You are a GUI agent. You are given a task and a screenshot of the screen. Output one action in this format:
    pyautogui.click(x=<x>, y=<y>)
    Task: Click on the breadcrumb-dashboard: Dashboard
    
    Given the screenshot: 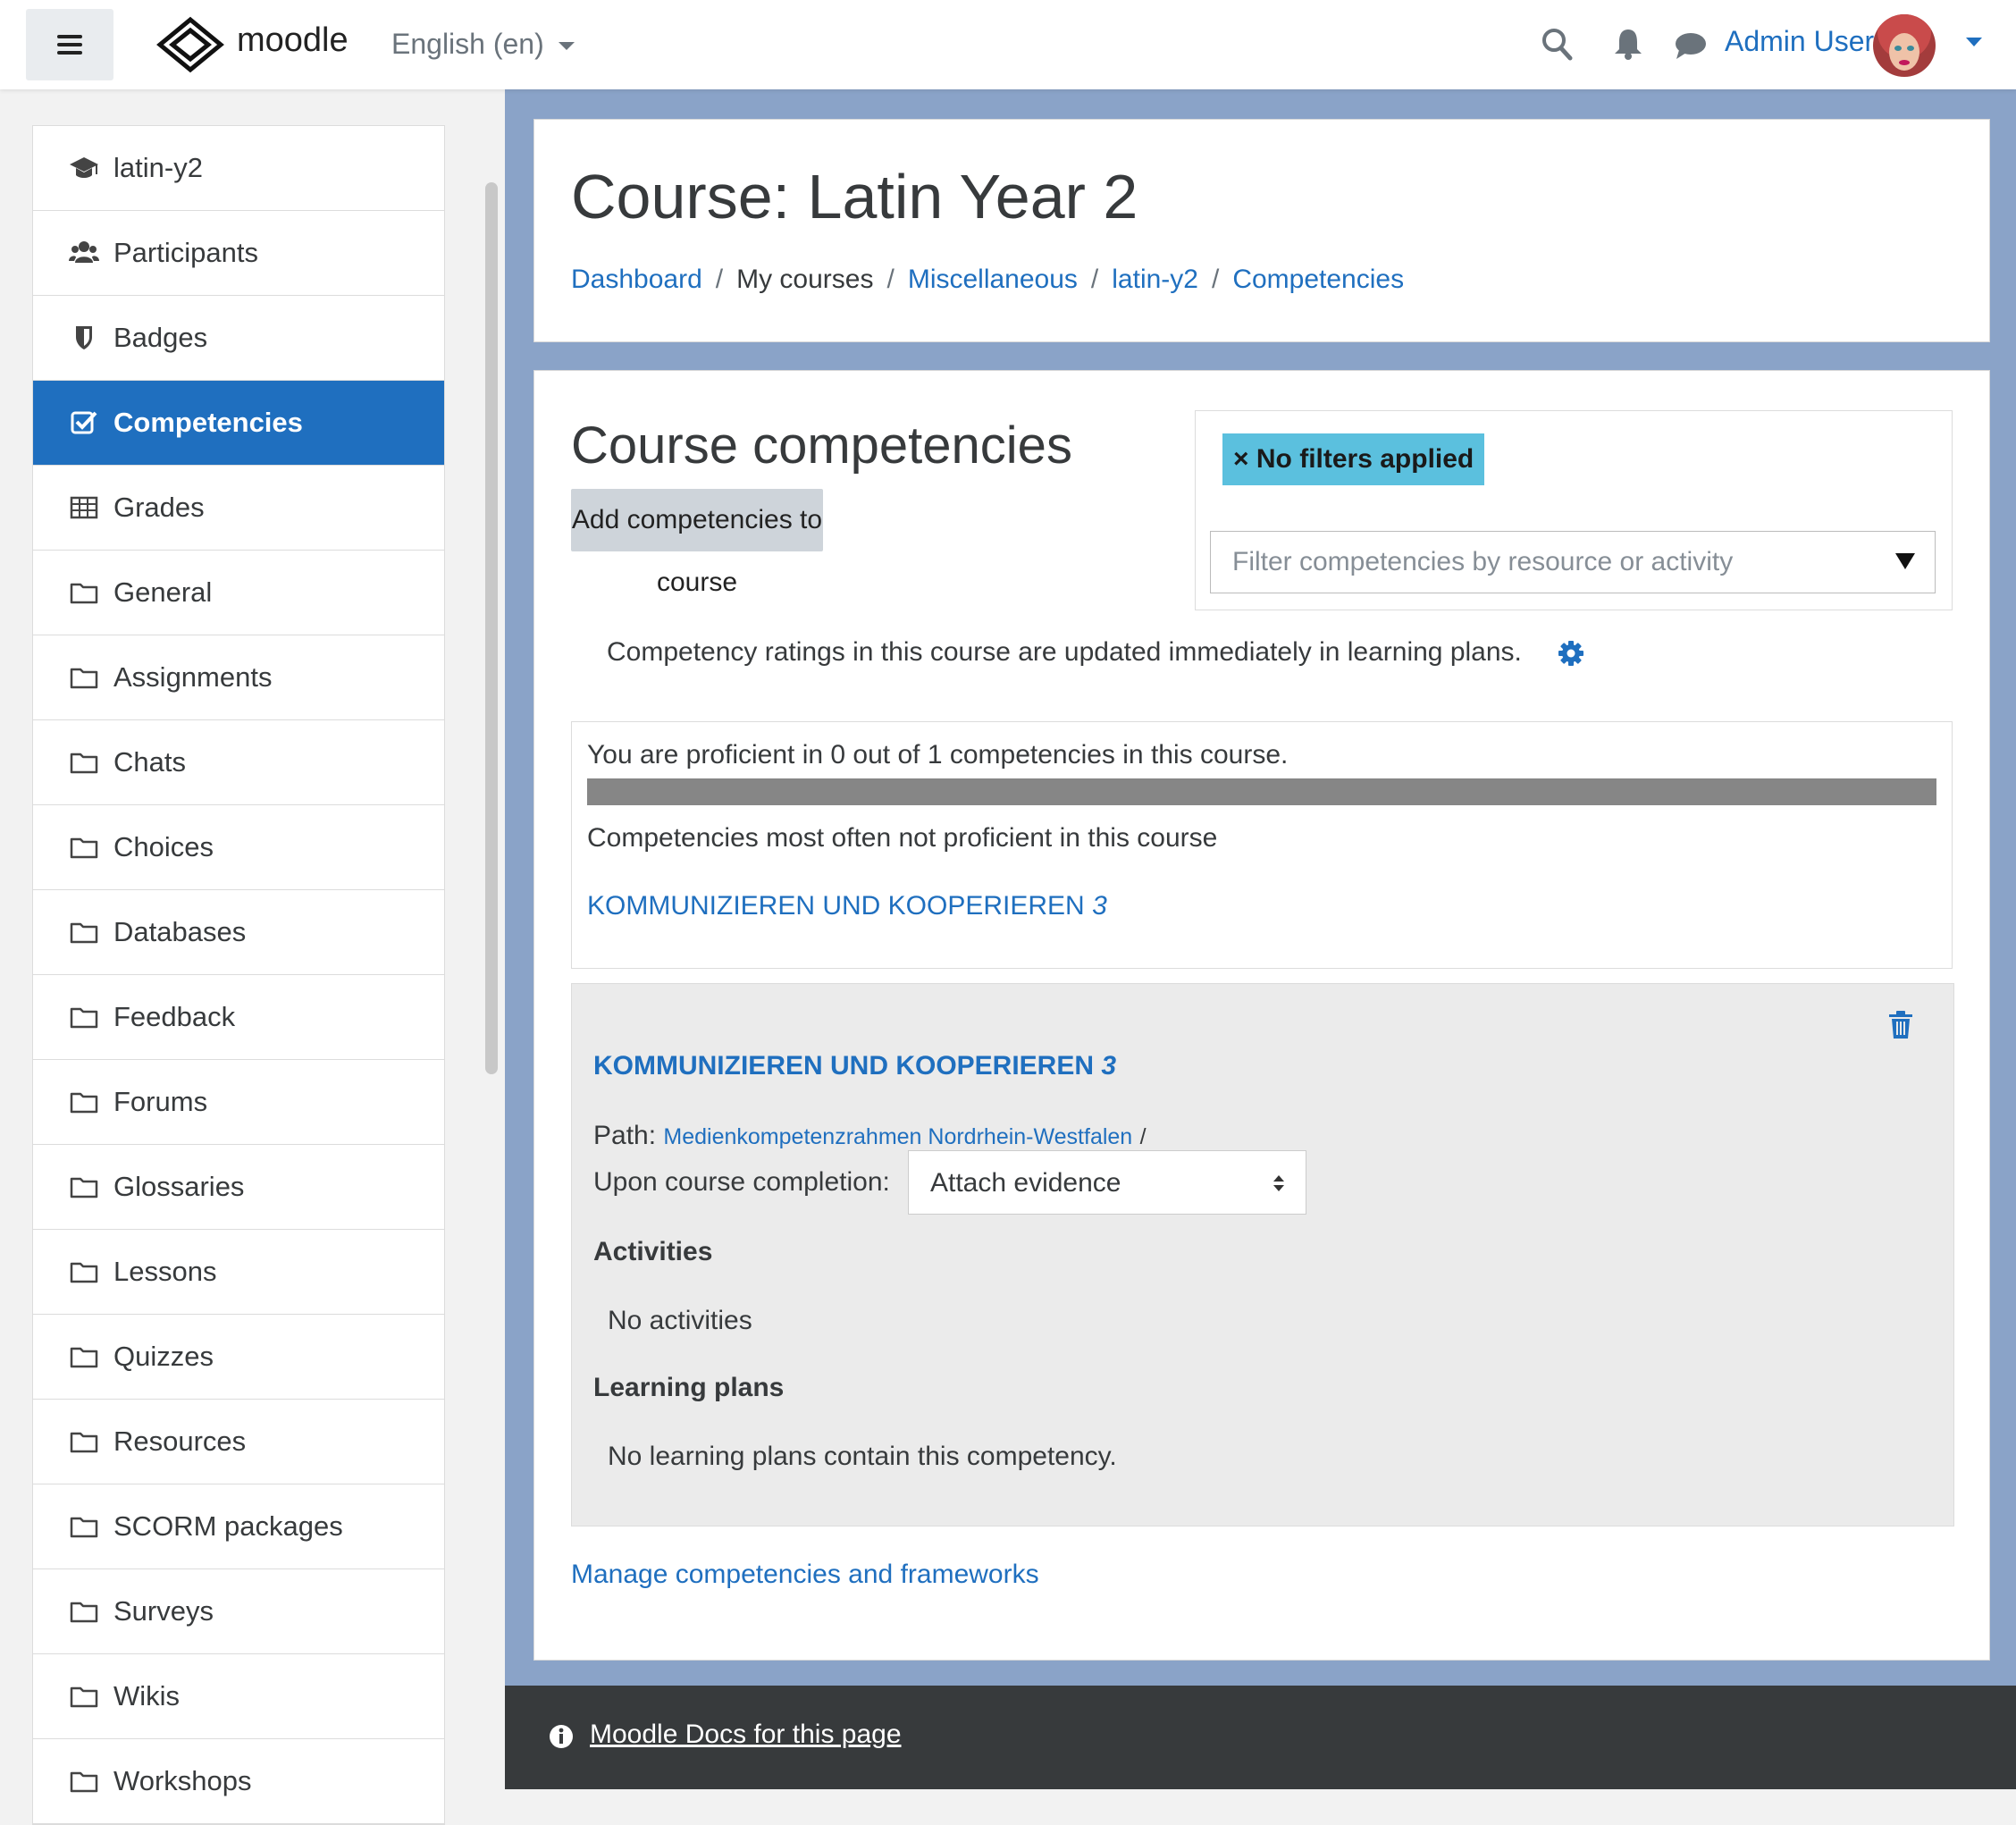 What is the action you would take?
    pyautogui.click(x=636, y=279)
    